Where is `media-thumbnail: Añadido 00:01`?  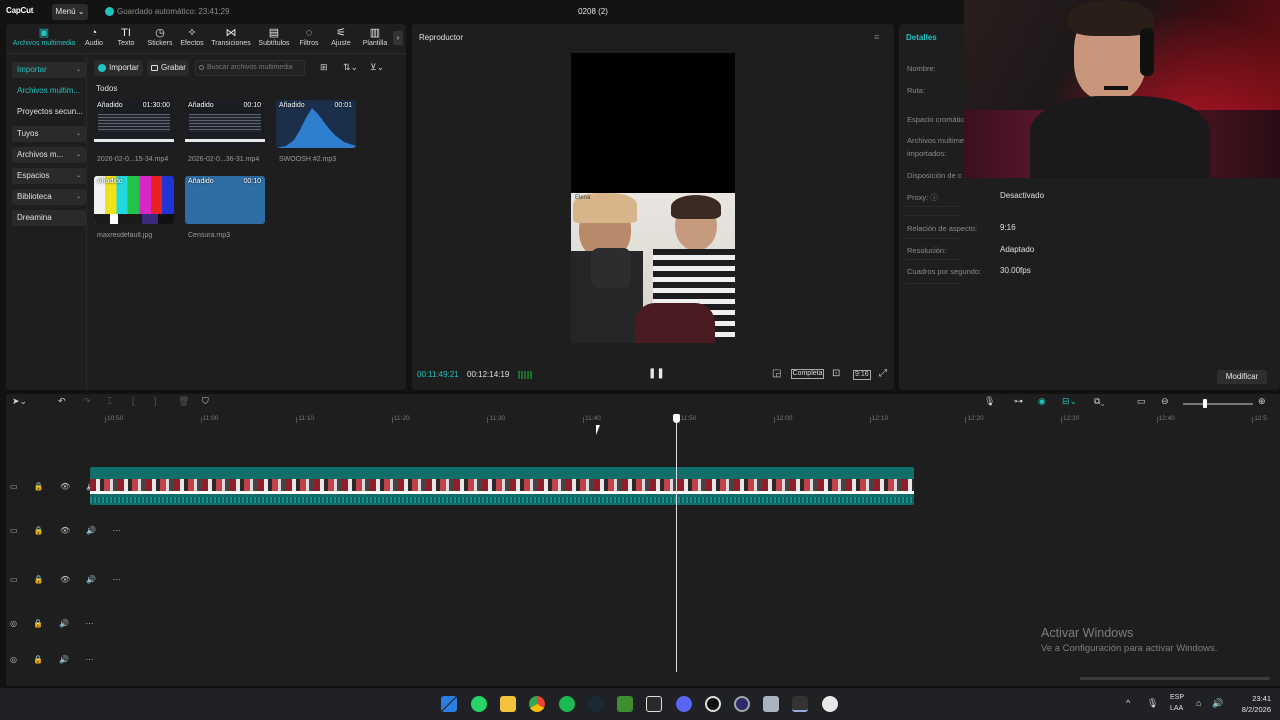
media-thumbnail: Añadido 00:01 is located at coordinates (316, 124).